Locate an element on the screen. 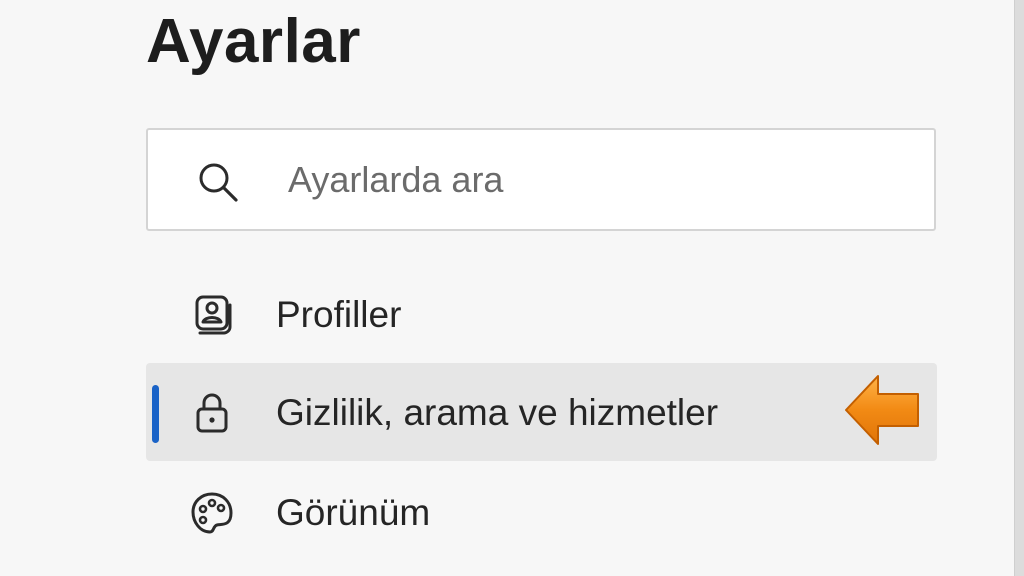 The width and height of the screenshot is (1024, 576). sidebar-item-appearance: Görünüm is located at coordinates (541, 512).